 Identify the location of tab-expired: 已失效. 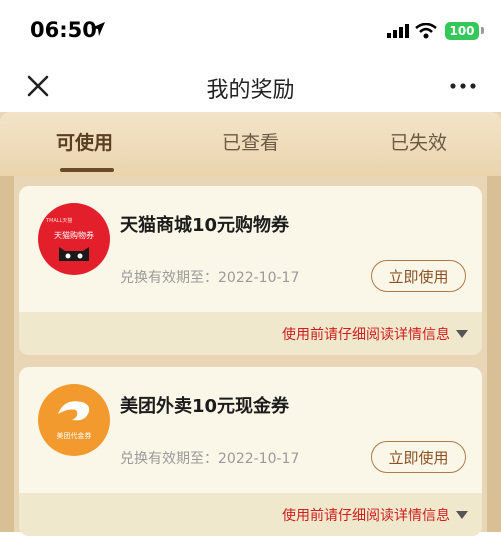
(418, 141).